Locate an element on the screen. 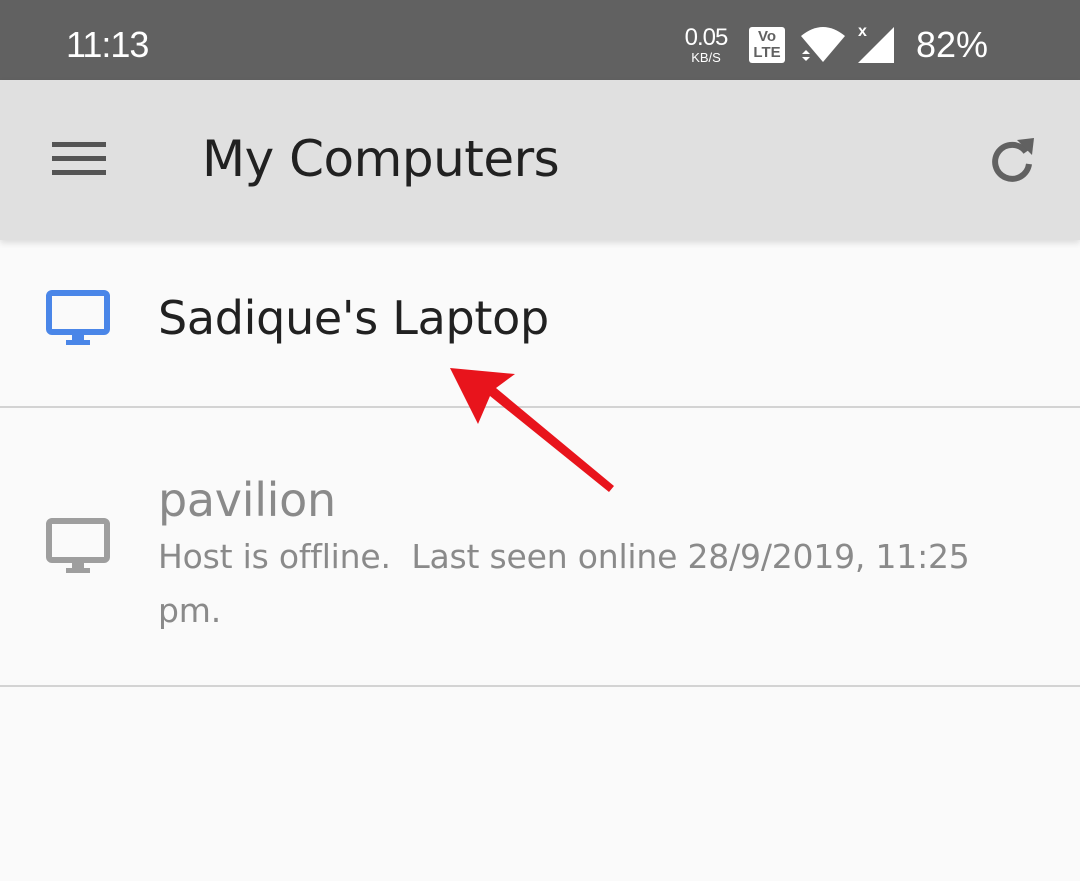 The image size is (1080, 881). refresh-icon is located at coordinates (1012, 160).